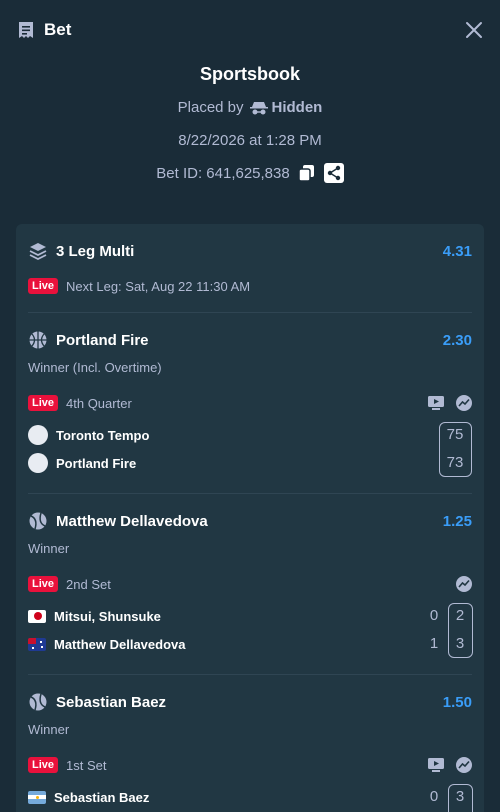 Image resolution: width=500 pixels, height=812 pixels. I want to click on player-name: Sebastian Baez, so click(102, 797).